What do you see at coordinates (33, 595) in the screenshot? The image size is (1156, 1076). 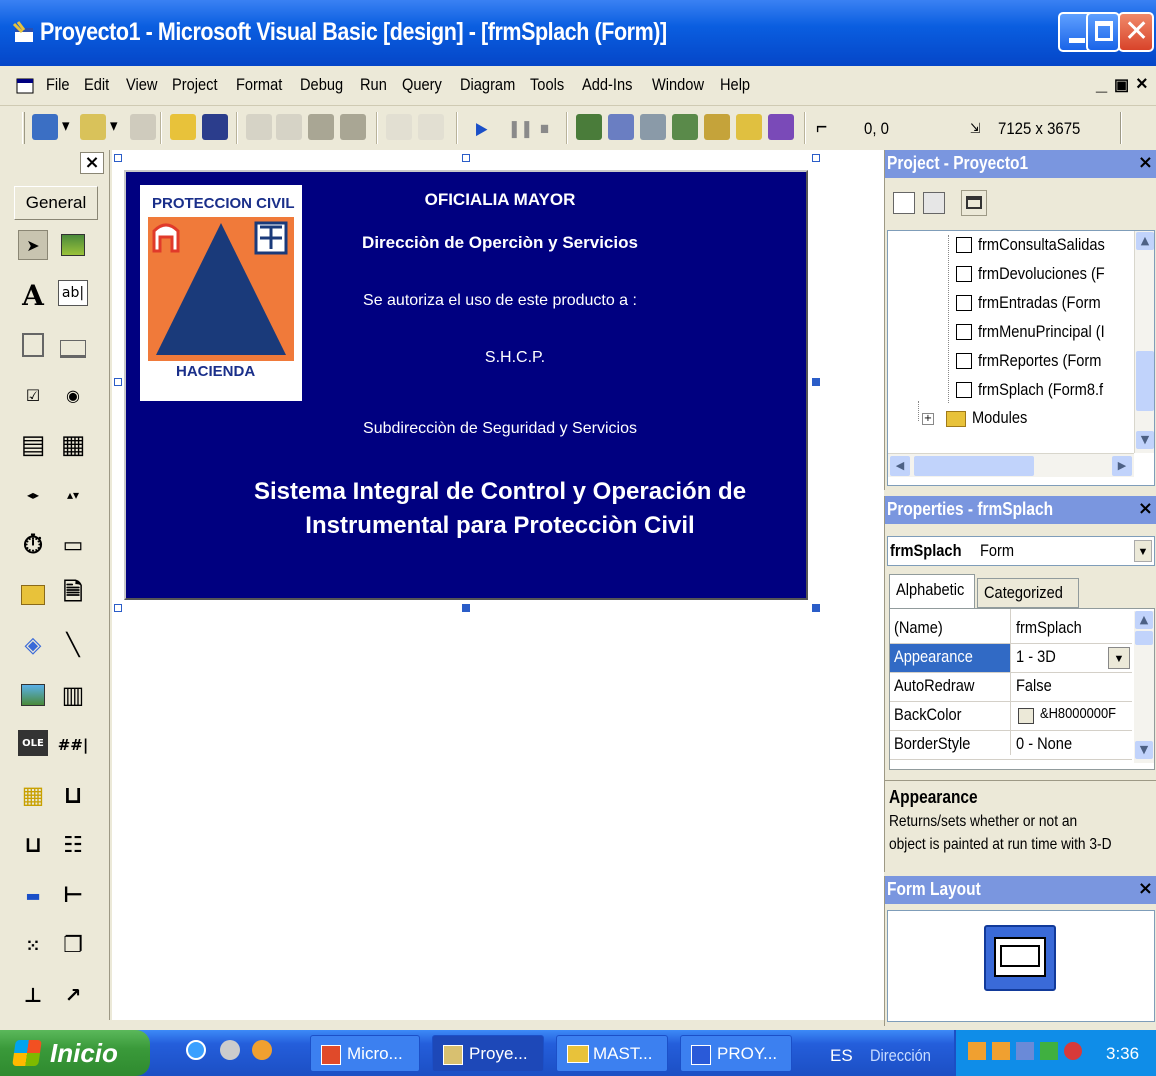 I see `dirlistbox-icon` at bounding box center [33, 595].